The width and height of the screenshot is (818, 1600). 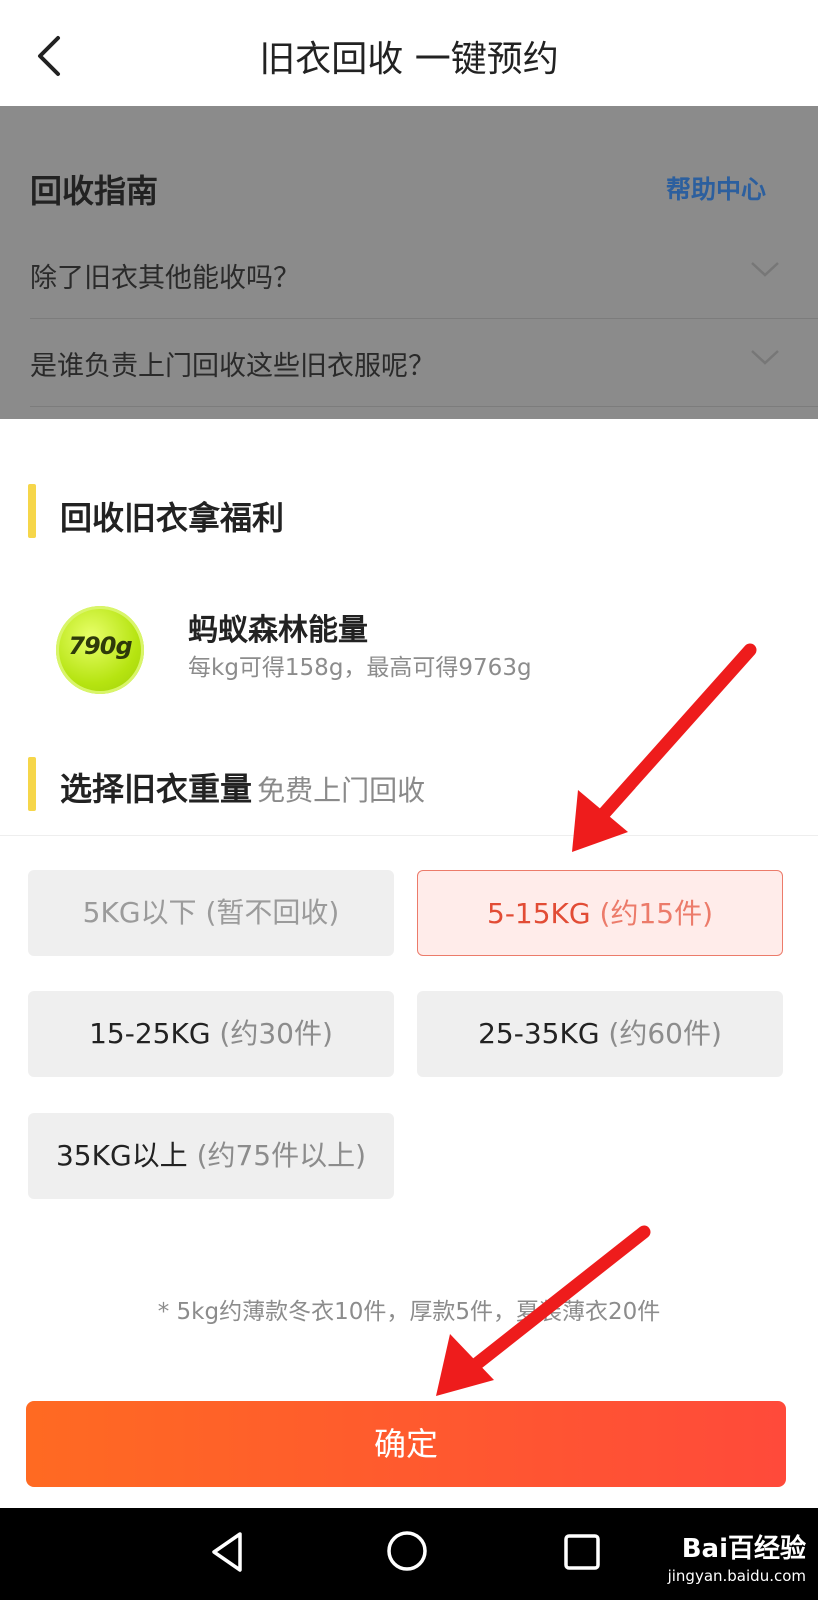 What do you see at coordinates (539, 1033) in the screenshot?
I see `option-label: 25-35KG` at bounding box center [539, 1033].